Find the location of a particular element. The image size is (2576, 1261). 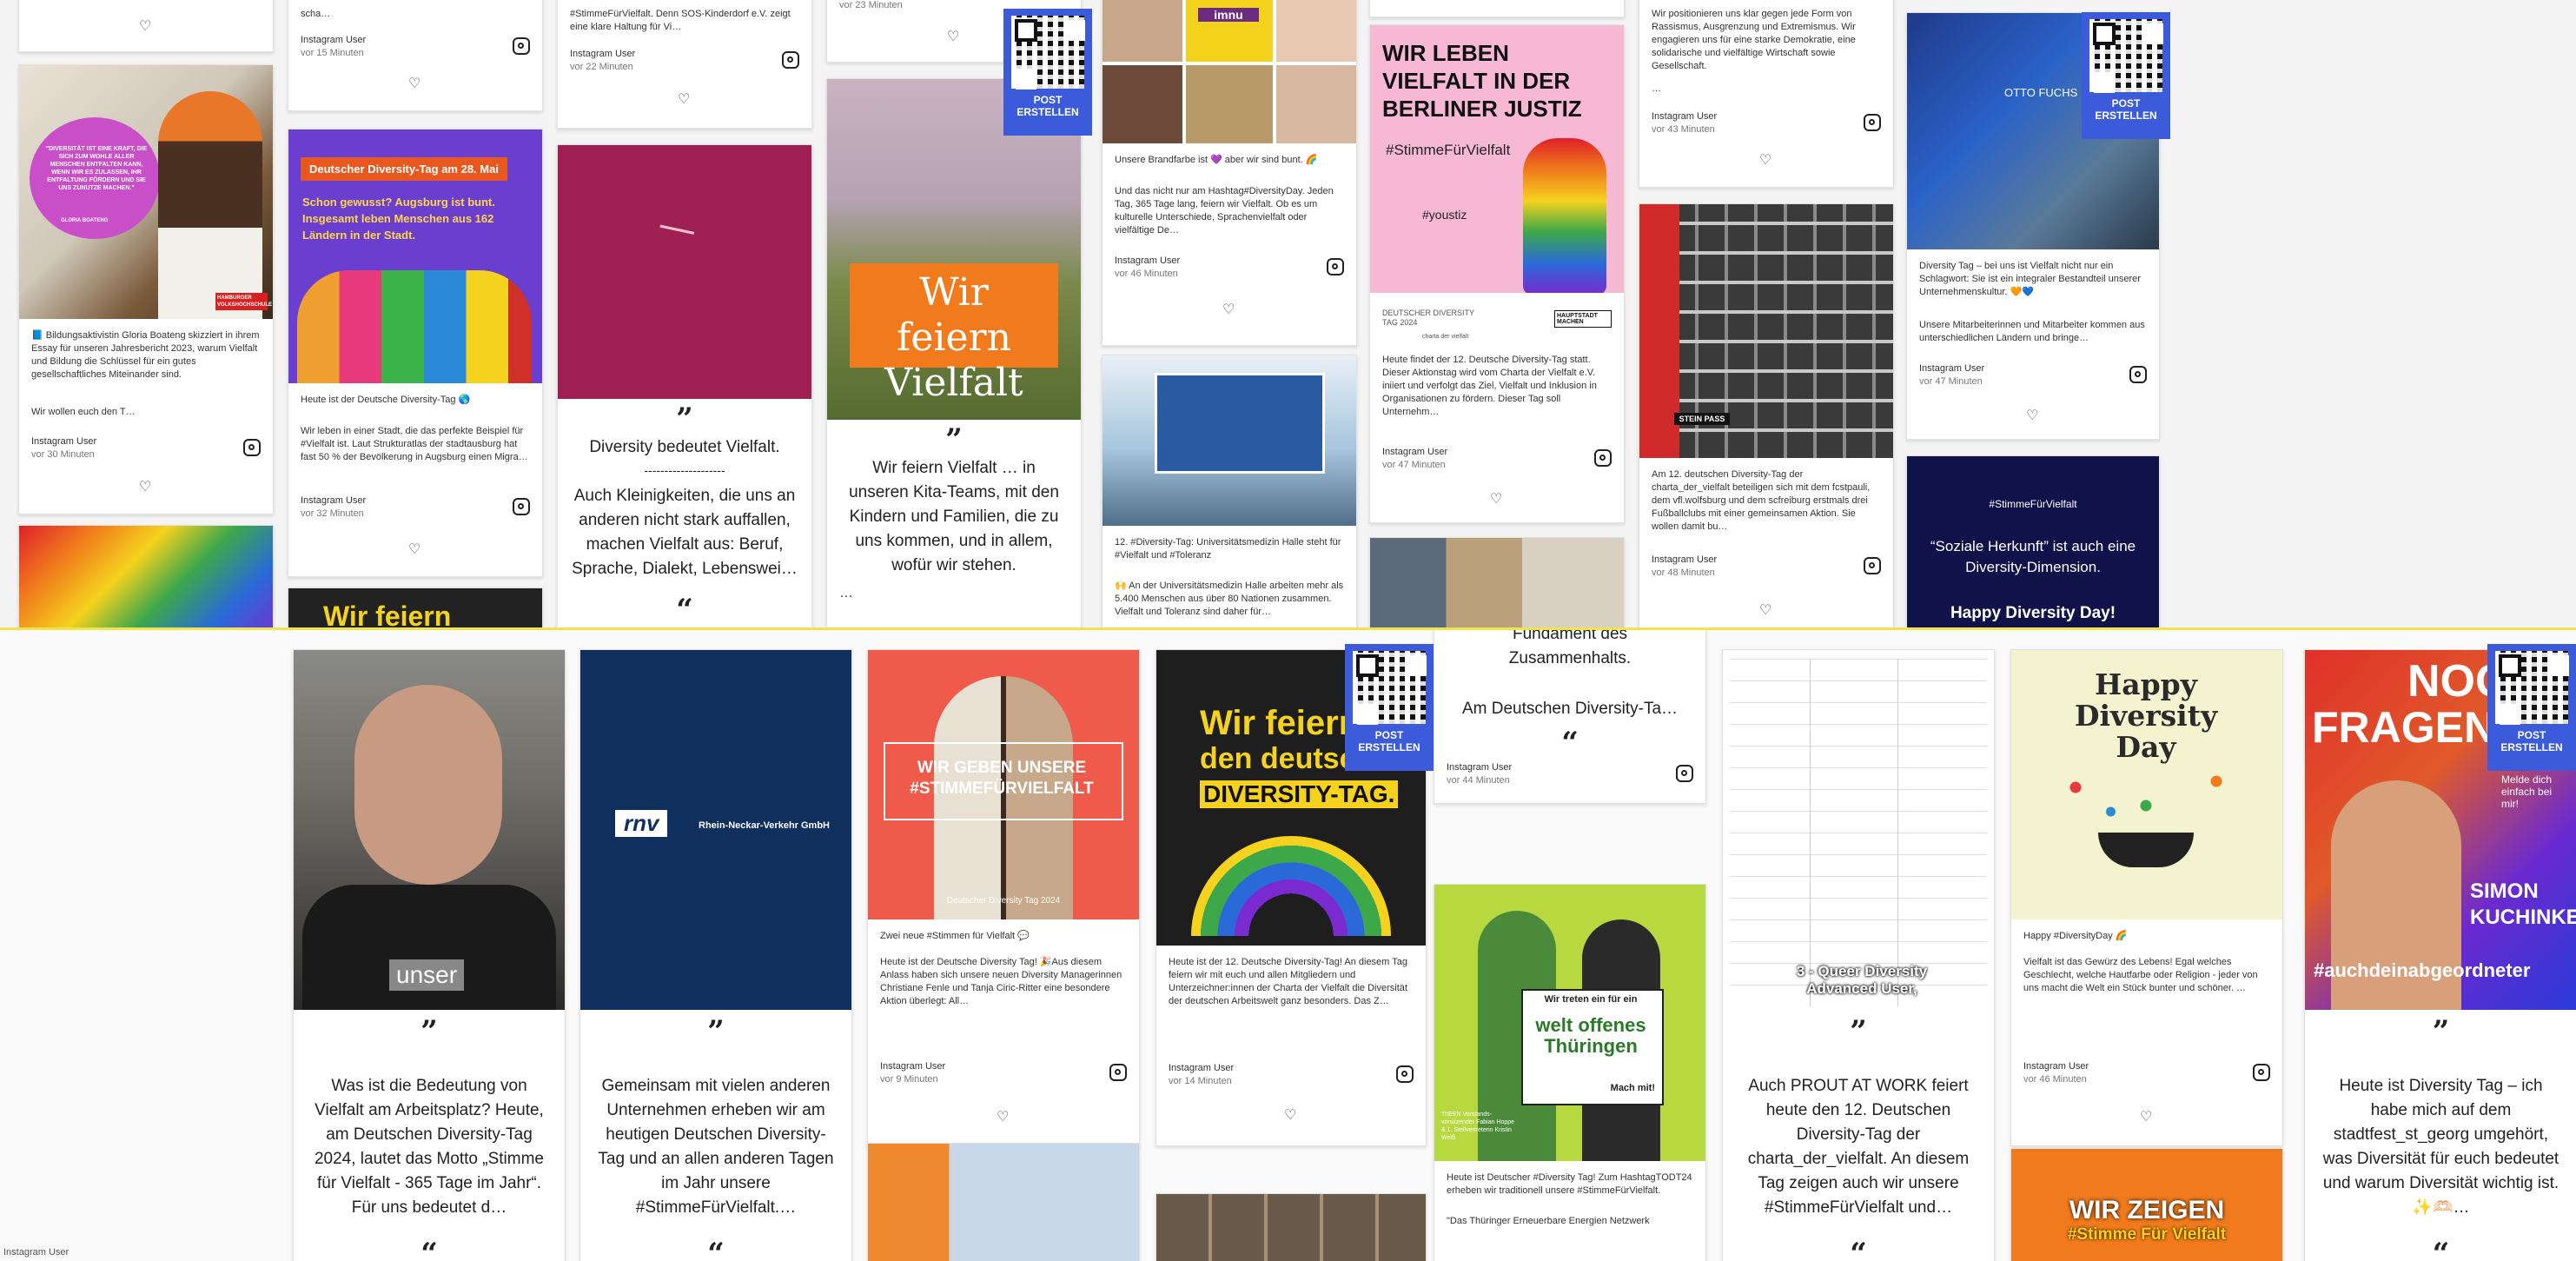

rnv-logo: rnv is located at coordinates (641, 823).